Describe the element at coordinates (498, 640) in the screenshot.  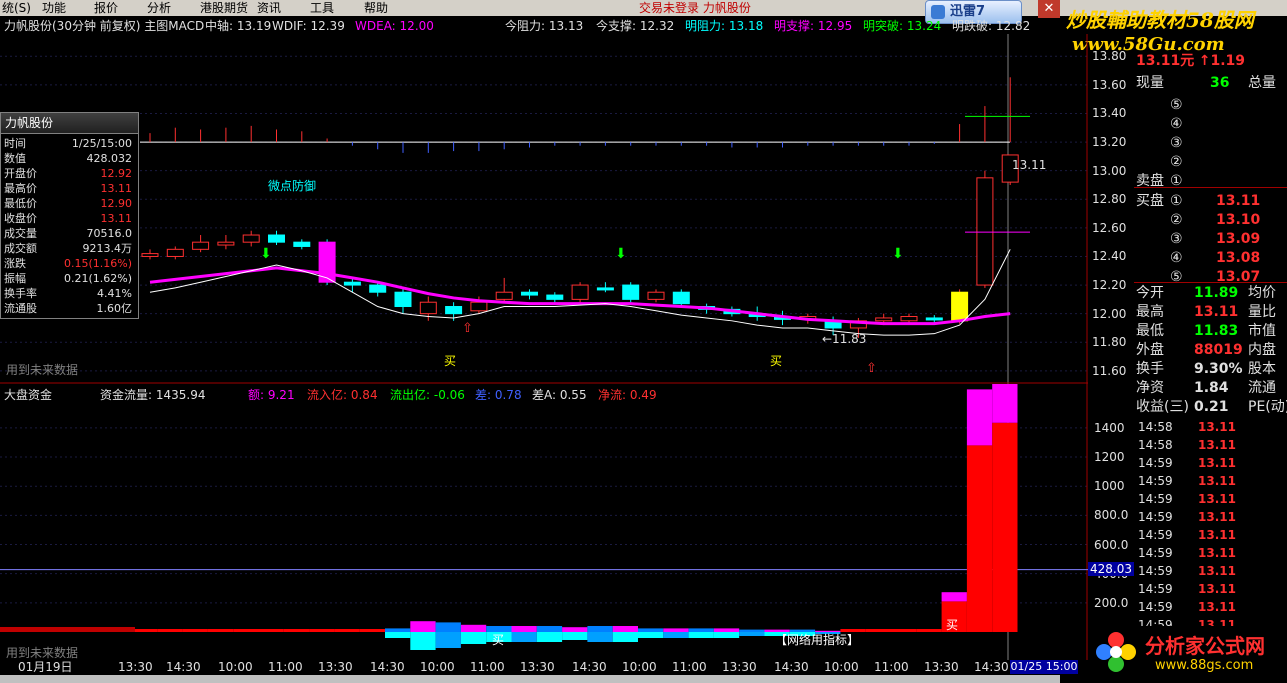
I see `sub-buy-signal: 买` at that location.